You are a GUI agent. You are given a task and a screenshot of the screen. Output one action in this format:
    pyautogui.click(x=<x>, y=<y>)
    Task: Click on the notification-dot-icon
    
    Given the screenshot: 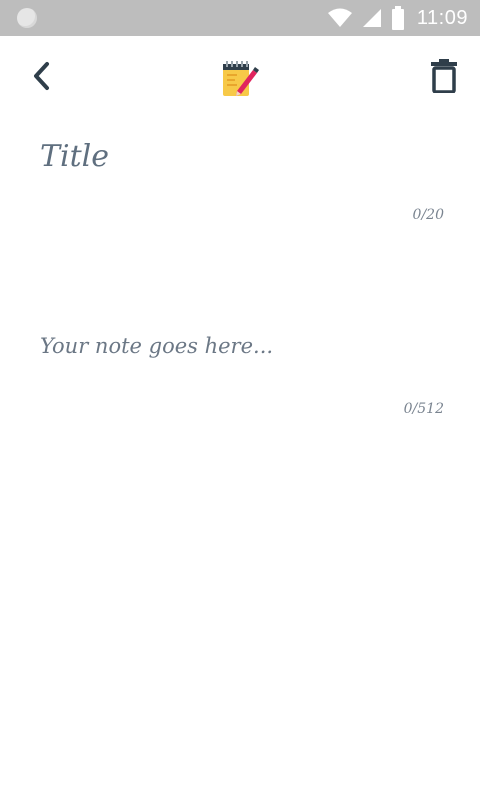 What is the action you would take?
    pyautogui.click(x=27, y=18)
    